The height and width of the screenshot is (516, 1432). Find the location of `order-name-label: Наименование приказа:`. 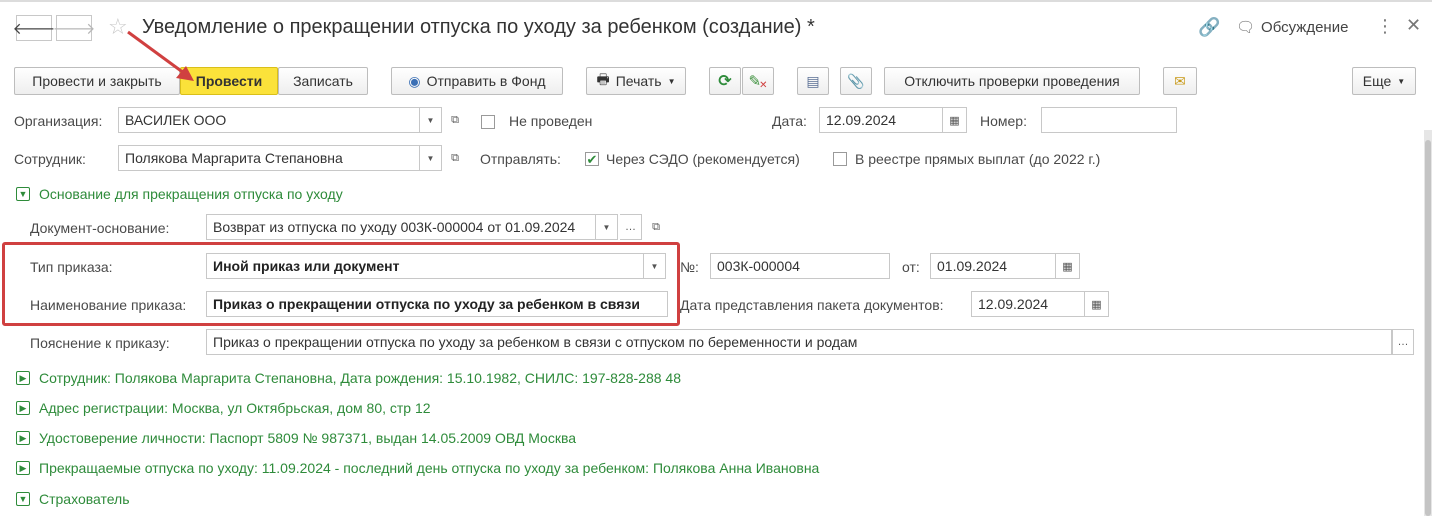

order-name-label: Наименование приказа: is located at coordinates (108, 305).